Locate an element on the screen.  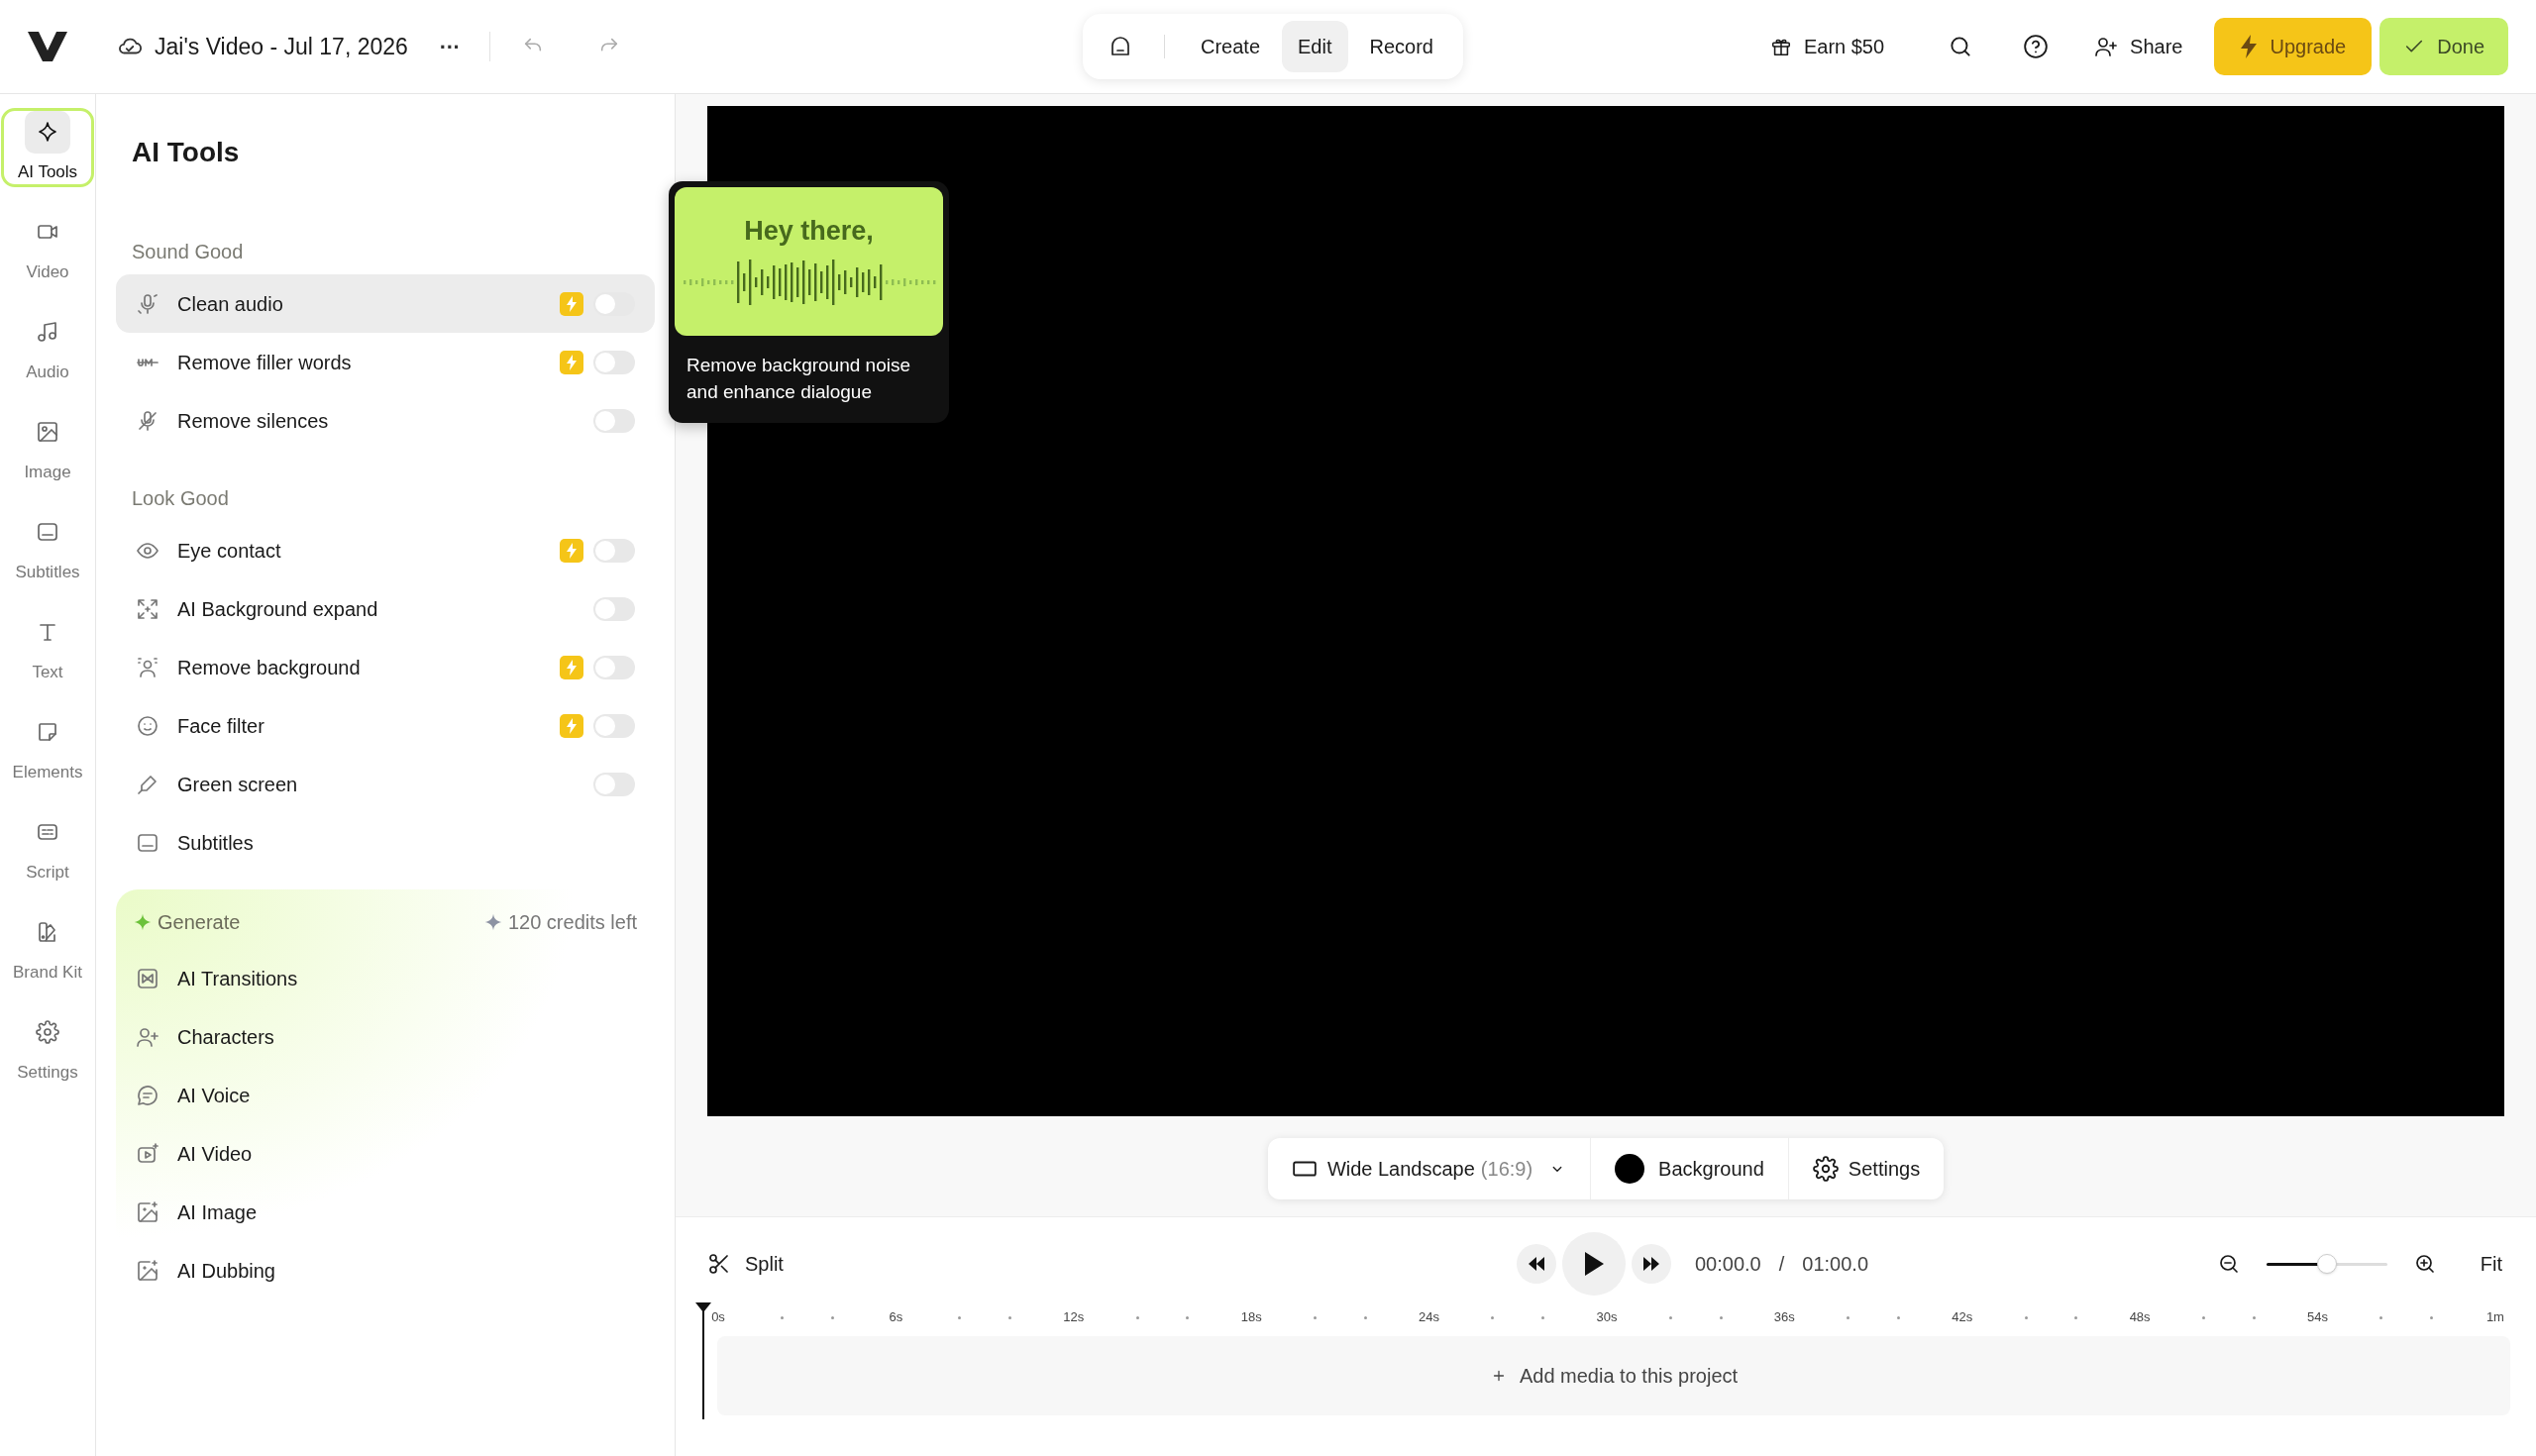
chat-bubble-icon is located at coordinates (147, 1095).